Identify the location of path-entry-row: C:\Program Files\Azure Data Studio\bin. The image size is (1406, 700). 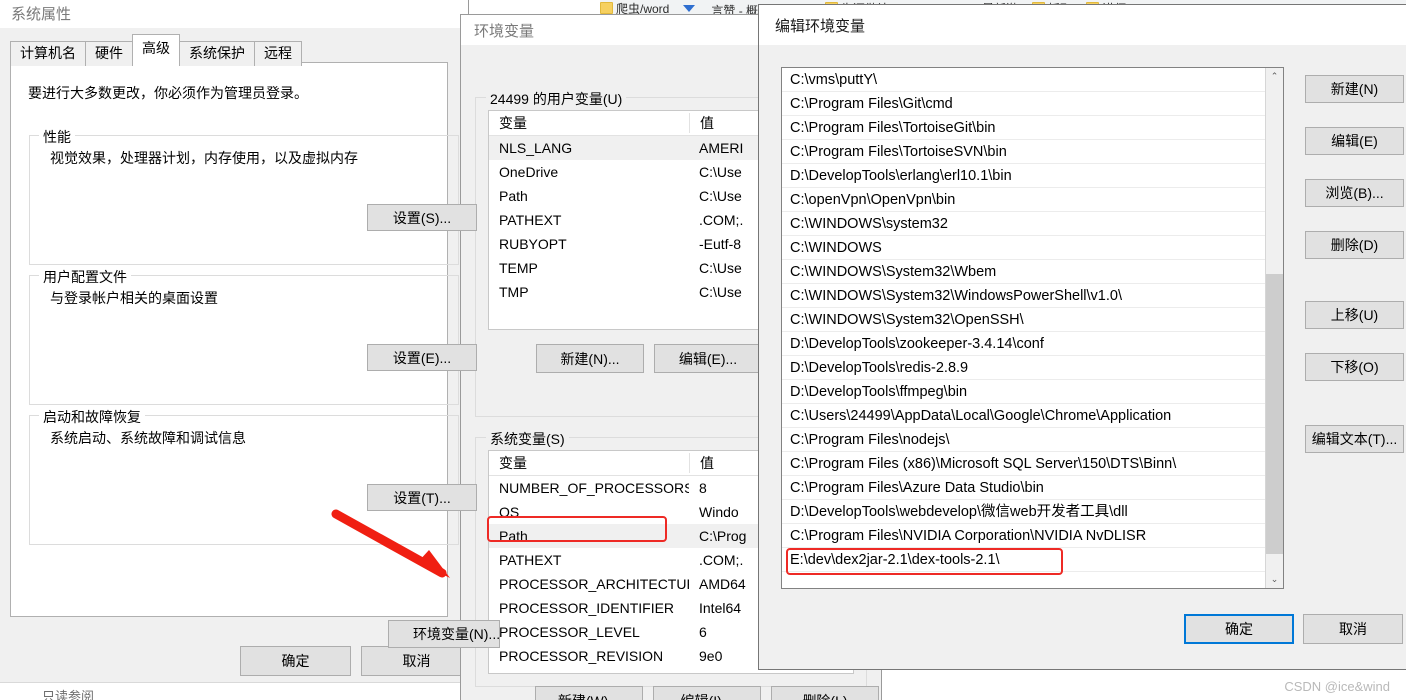
(1023, 488).